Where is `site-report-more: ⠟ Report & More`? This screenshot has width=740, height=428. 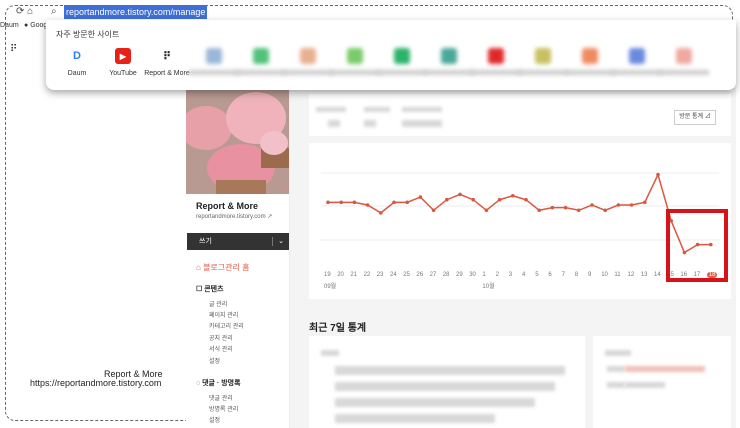 site-report-more: ⠟ Report & More is located at coordinates (167, 63).